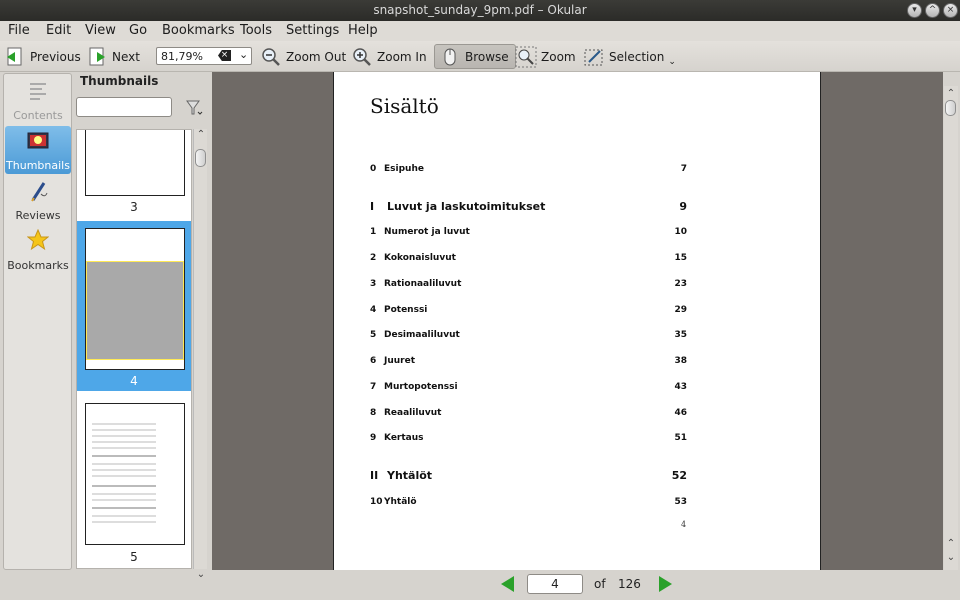 Image resolution: width=960 pixels, height=600 pixels. I want to click on thumbnail-item-selected: 4, so click(134, 306).